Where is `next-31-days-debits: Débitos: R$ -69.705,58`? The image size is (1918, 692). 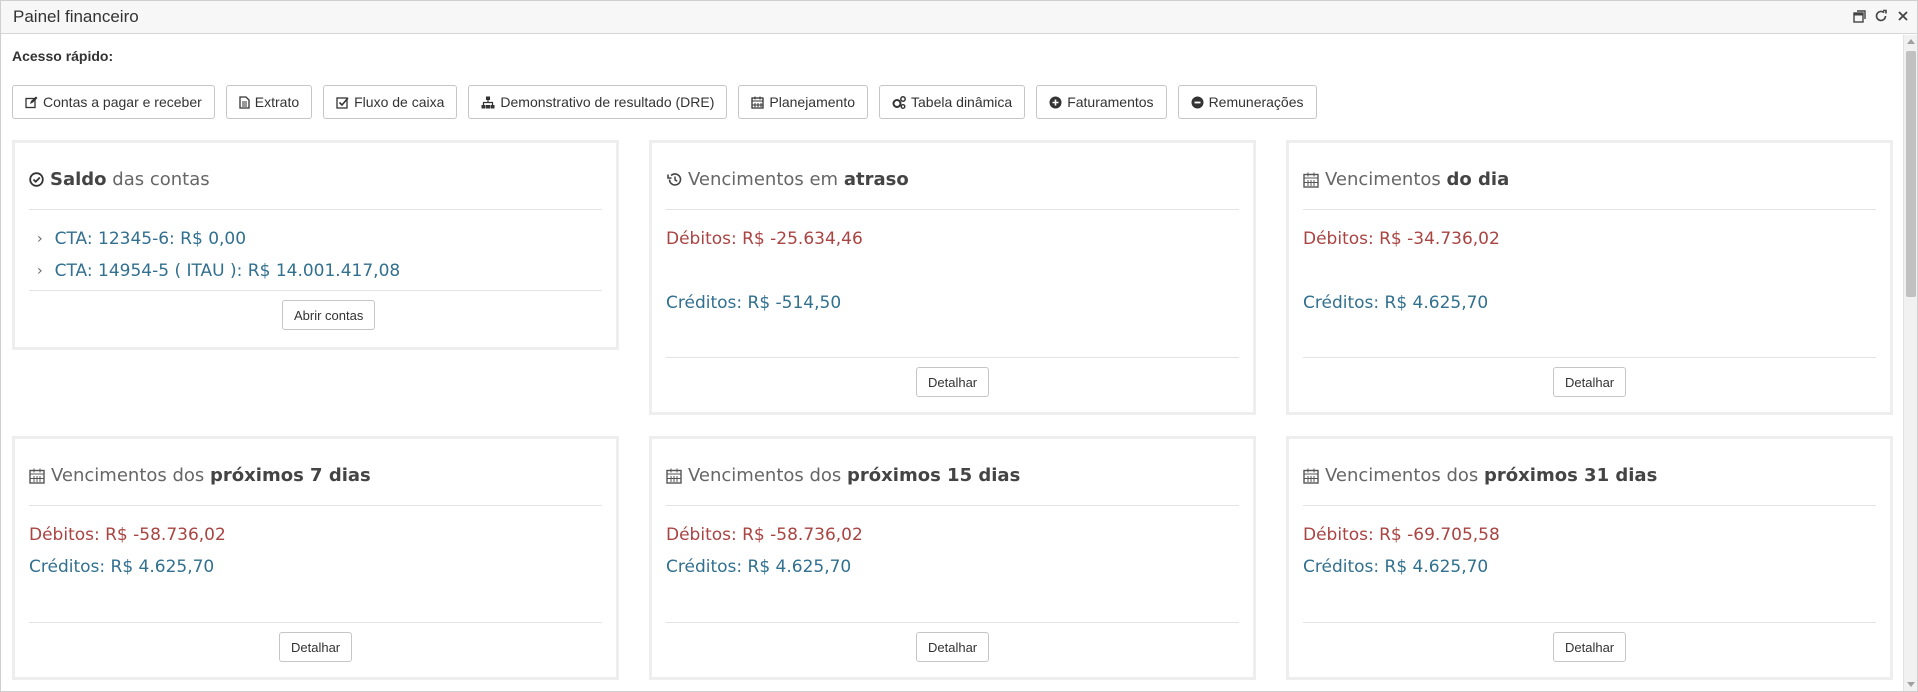 next-31-days-debits: Débitos: R$ -69.705,58 is located at coordinates (1401, 535).